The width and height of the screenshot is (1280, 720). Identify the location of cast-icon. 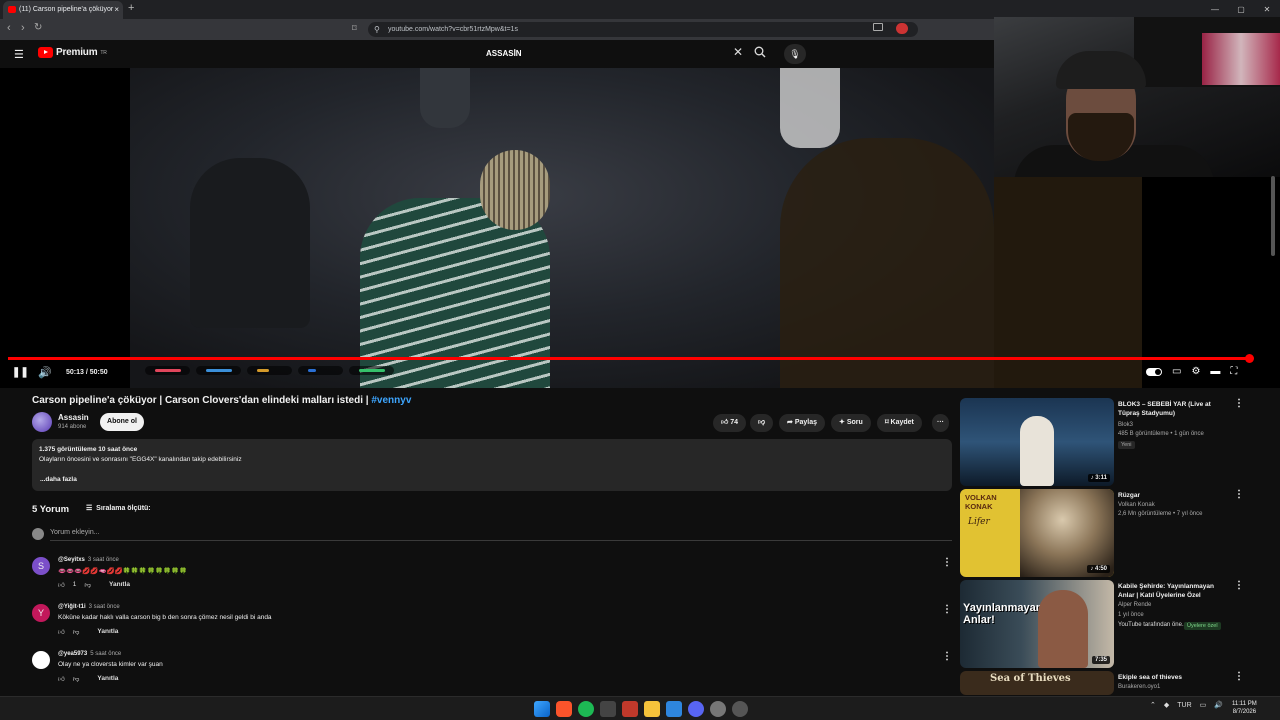
(878, 27).